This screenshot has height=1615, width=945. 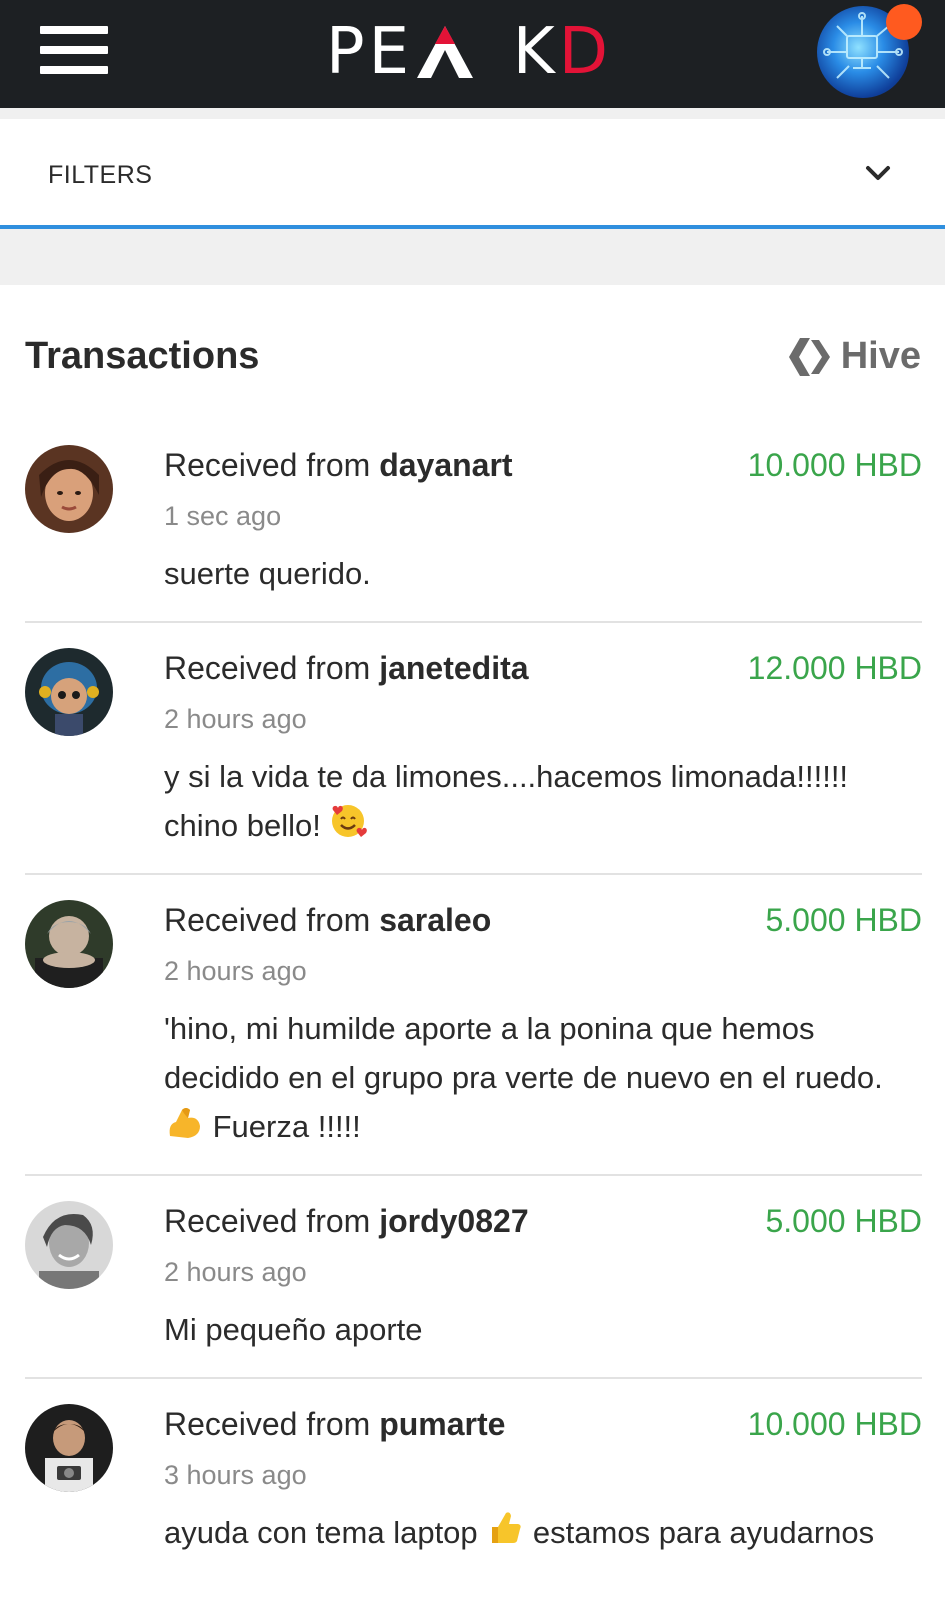 I want to click on transaction-description: Received from jordy0827, so click(x=346, y=1221).